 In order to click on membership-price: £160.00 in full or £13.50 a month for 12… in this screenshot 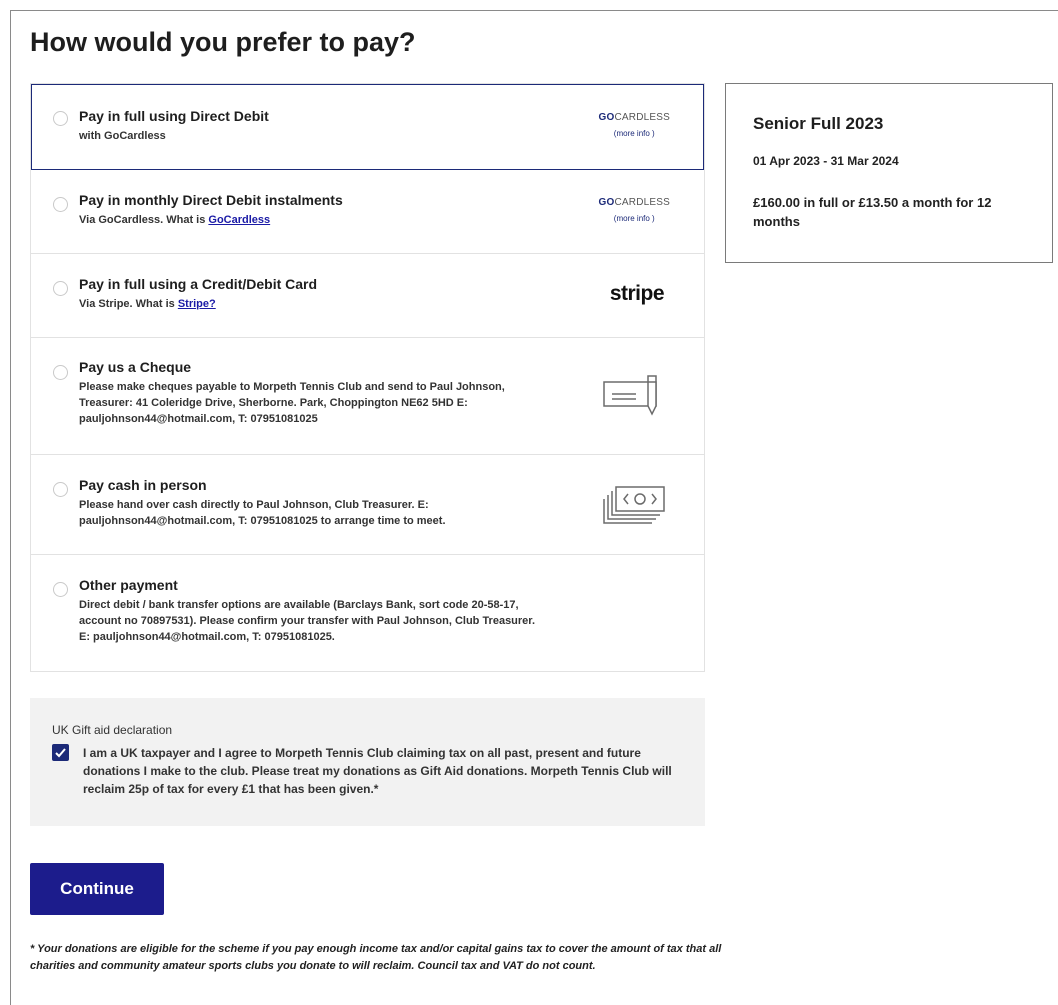, I will do `click(872, 212)`.